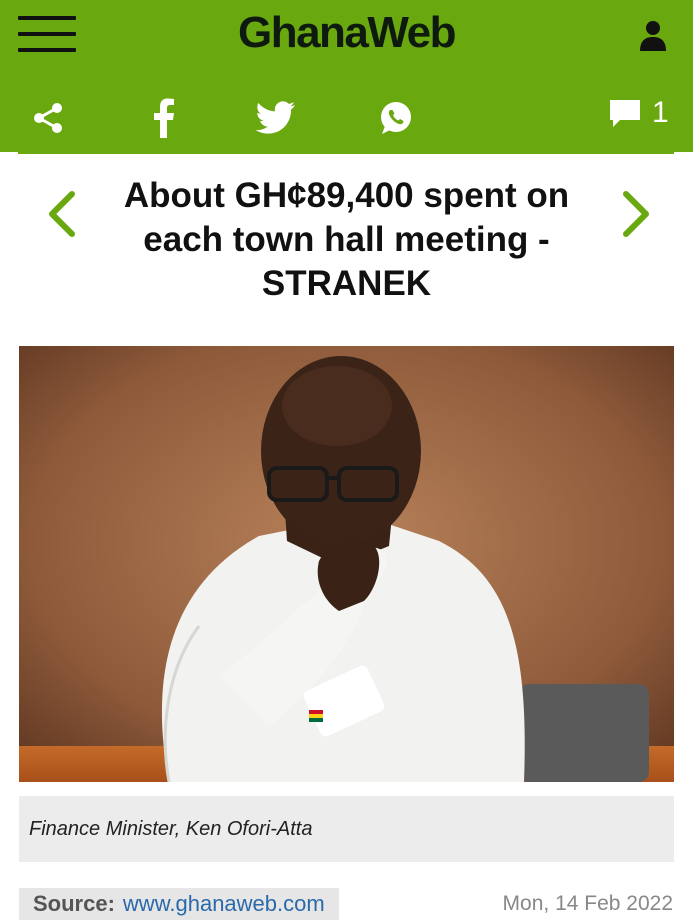 This screenshot has height=920, width=693. What do you see at coordinates (346, 151) in the screenshot?
I see `header-divider` at bounding box center [346, 151].